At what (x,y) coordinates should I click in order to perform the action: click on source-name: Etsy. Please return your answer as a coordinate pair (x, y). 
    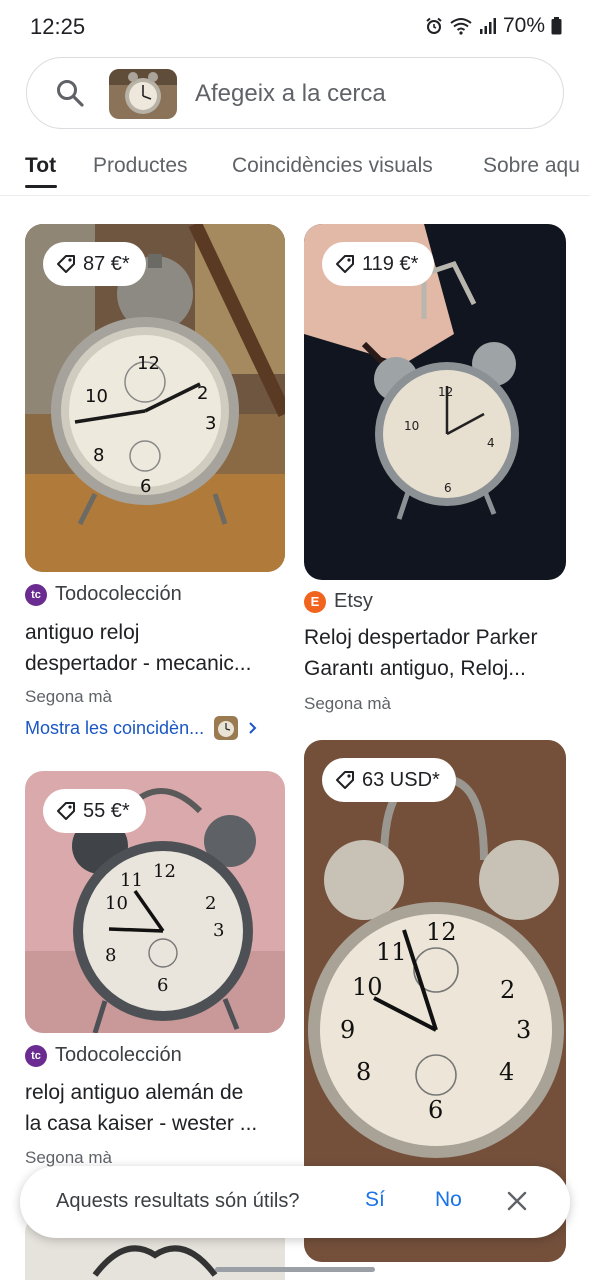
    Looking at the image, I should click on (353, 601).